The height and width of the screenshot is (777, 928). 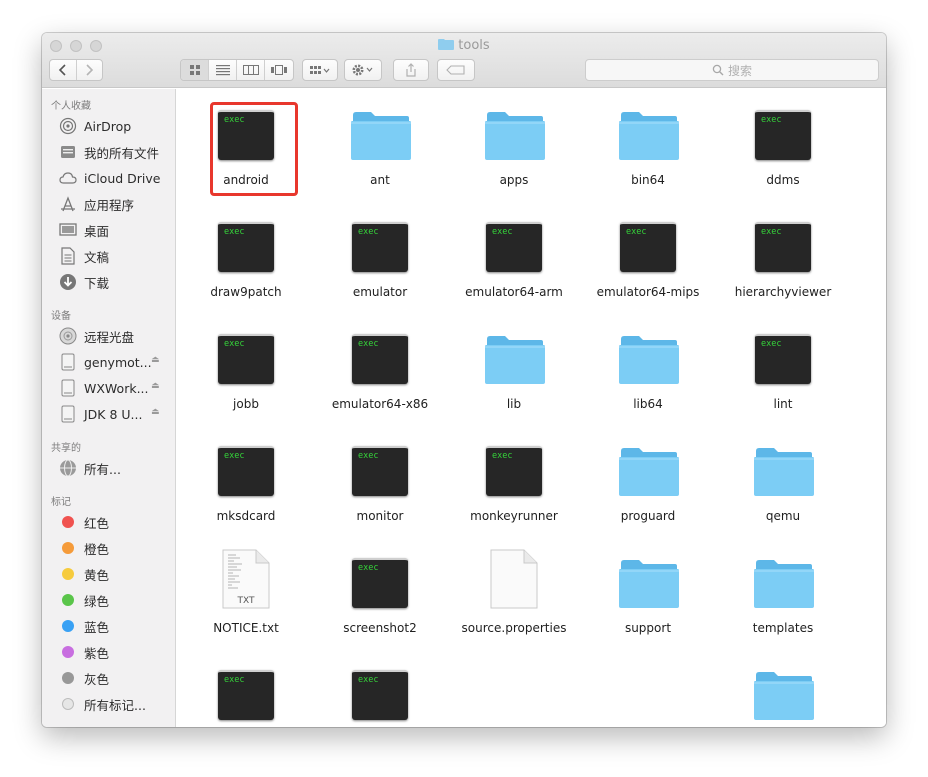 What do you see at coordinates (380, 292) in the screenshot?
I see `file-name: emulator` at bounding box center [380, 292].